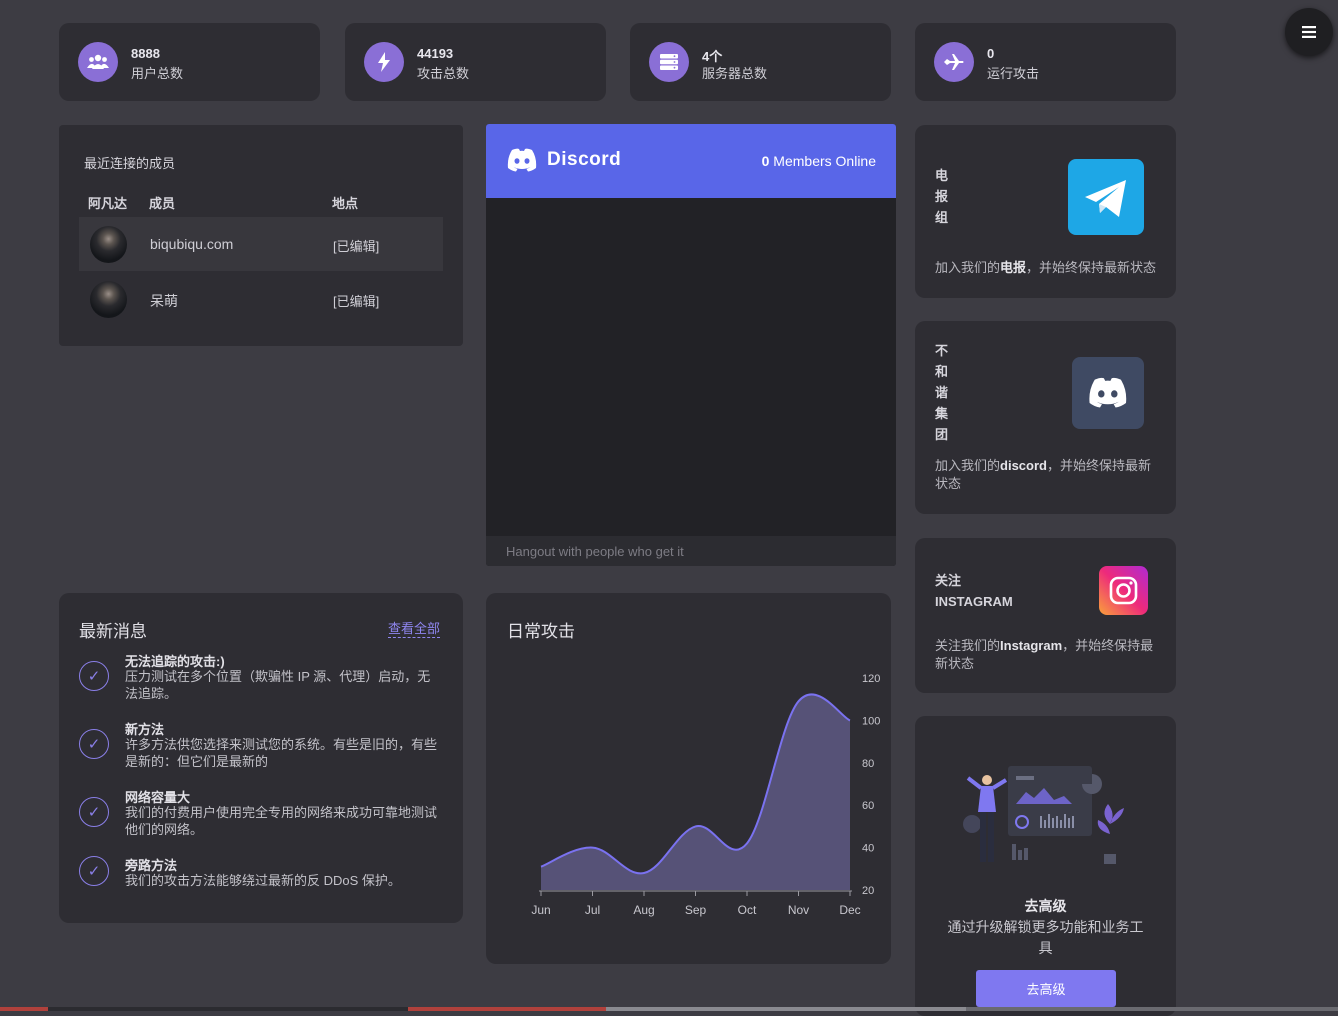 Image resolution: width=1338 pixels, height=1016 pixels. I want to click on y-tick-label: 100, so click(871, 721).